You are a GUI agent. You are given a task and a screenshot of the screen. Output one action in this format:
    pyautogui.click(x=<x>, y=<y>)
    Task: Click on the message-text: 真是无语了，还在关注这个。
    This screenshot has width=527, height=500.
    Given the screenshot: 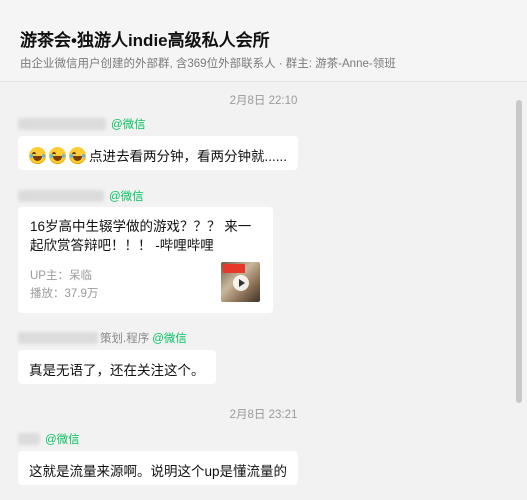 What is the action you would take?
    pyautogui.click(x=117, y=370)
    